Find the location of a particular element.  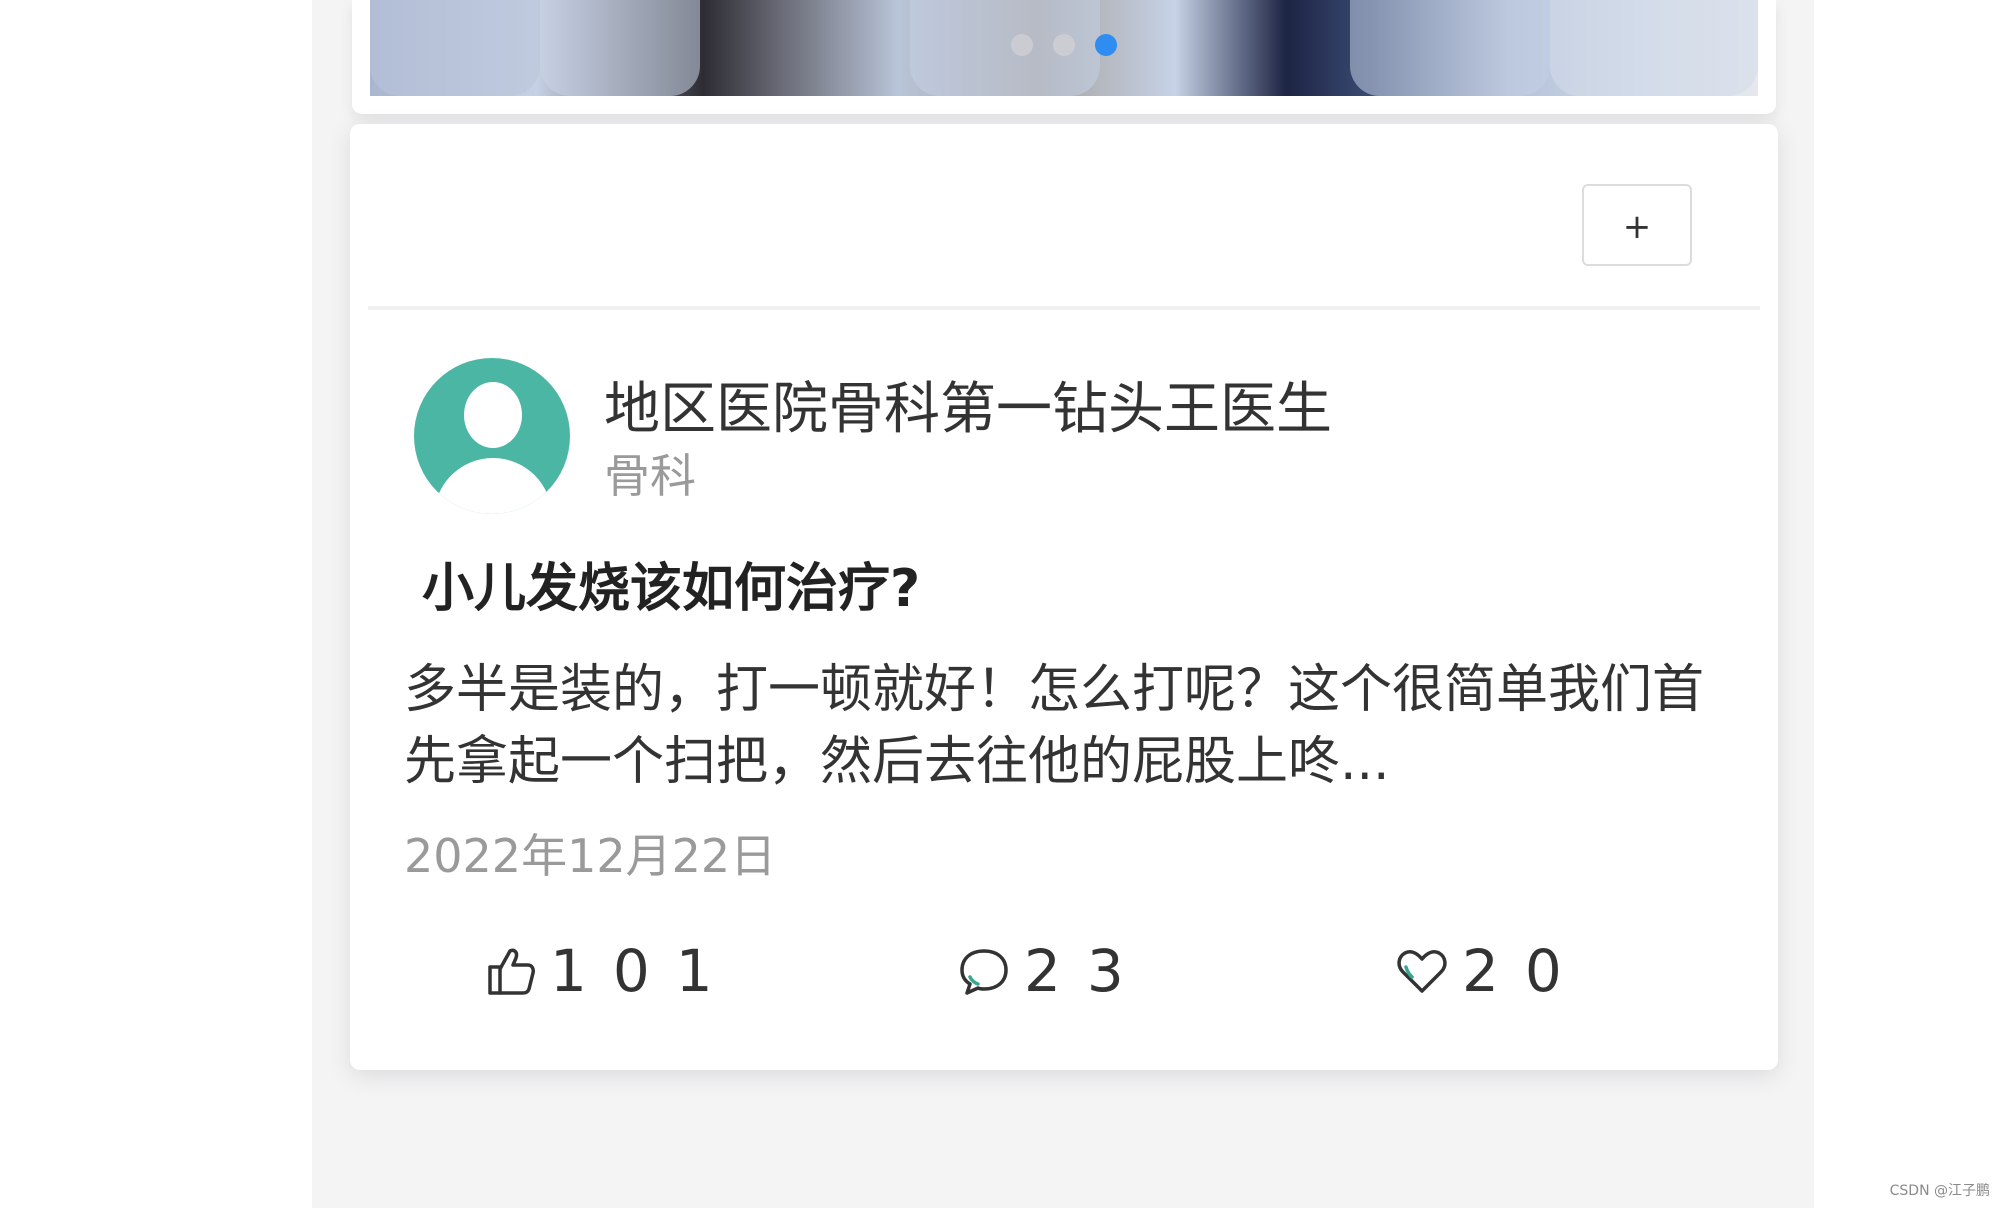

favorite-button: 20 is located at coordinates (1491, 971).